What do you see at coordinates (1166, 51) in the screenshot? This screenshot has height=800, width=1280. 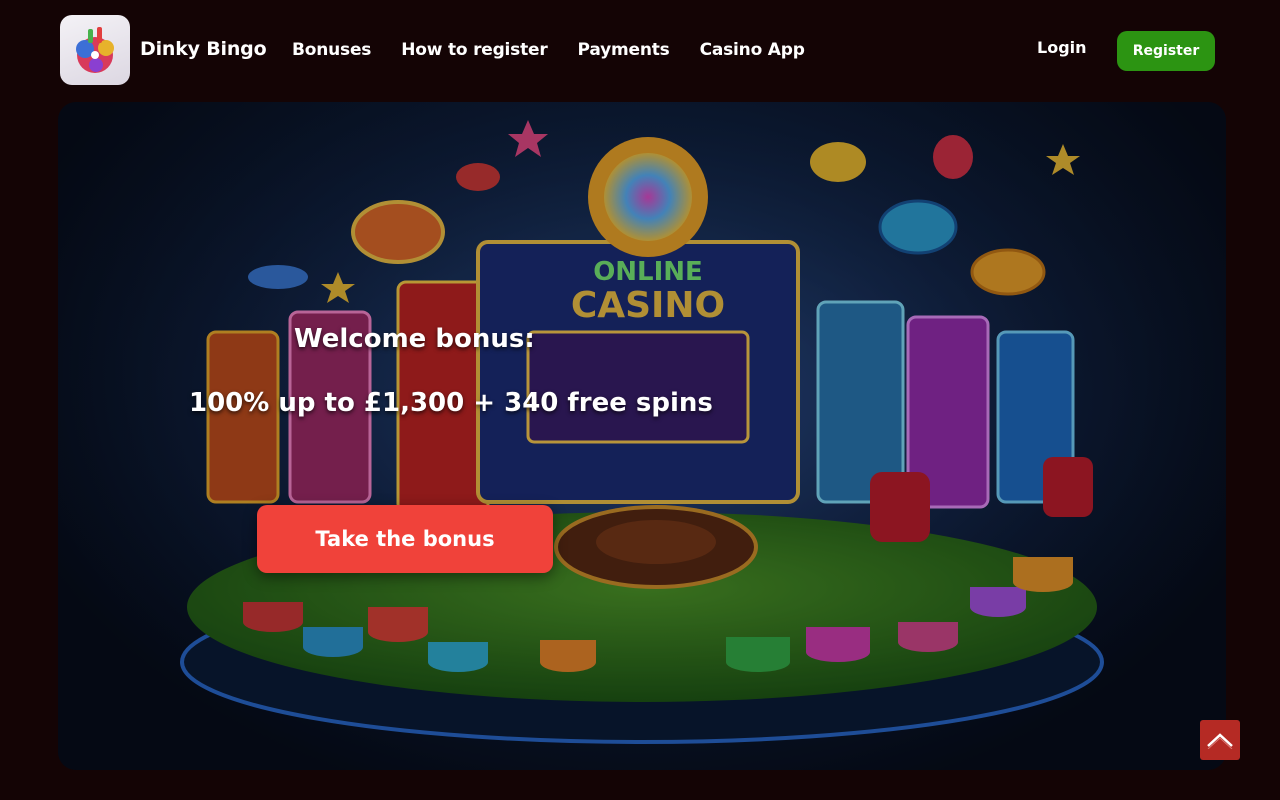 I see `register-button: Register` at bounding box center [1166, 51].